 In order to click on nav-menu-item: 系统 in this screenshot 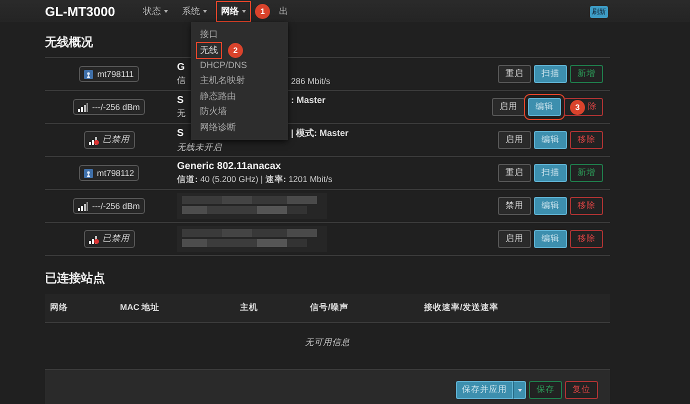, I will do `click(194, 11)`.